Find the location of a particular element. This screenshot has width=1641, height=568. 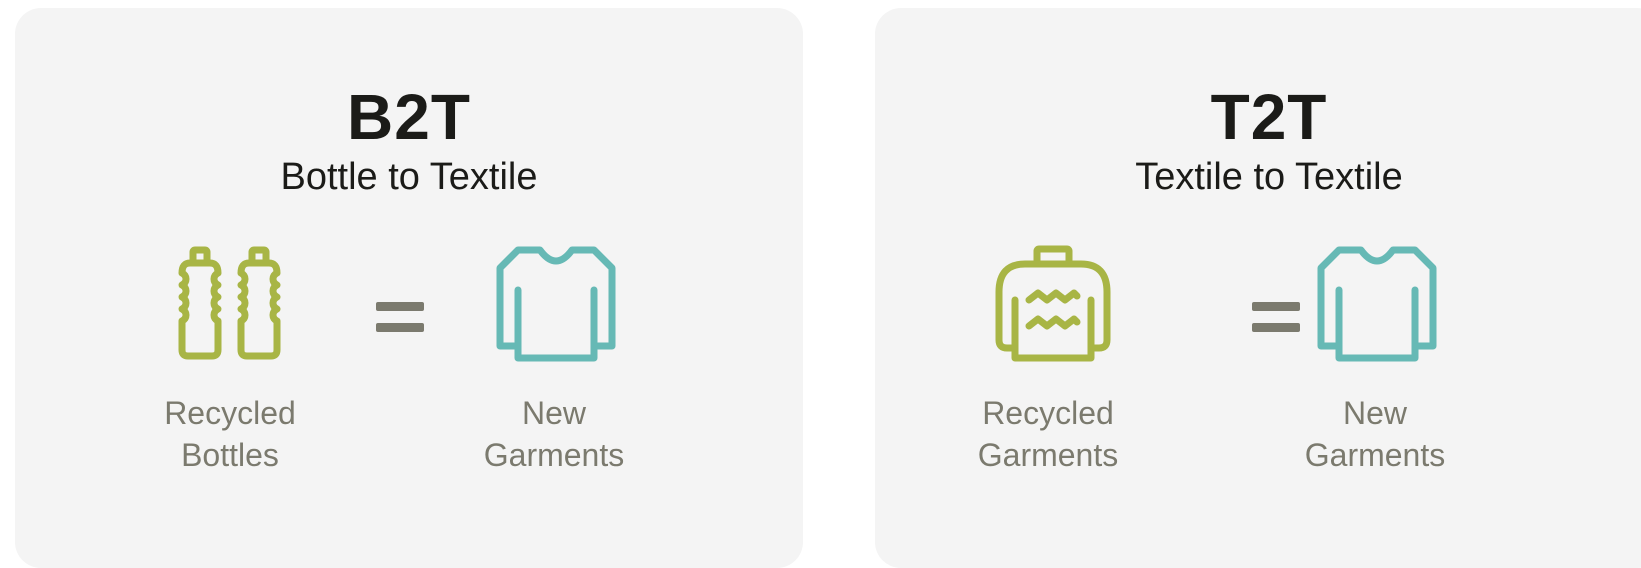

card-code: T2T is located at coordinates (1269, 117).